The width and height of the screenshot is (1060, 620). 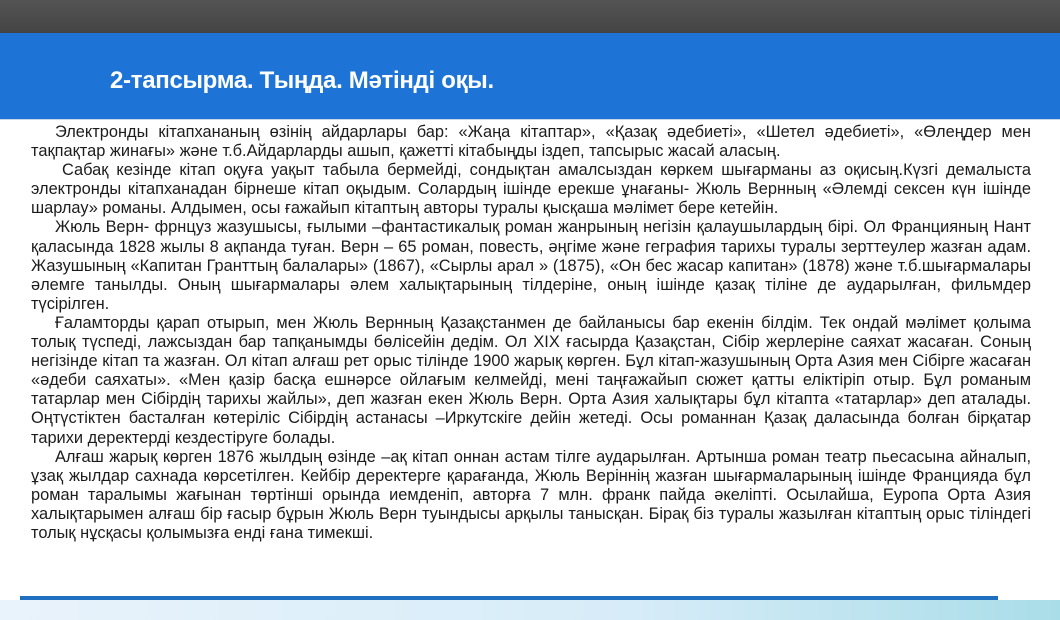 What do you see at coordinates (530, 610) in the screenshot?
I see `bottom-decoration` at bounding box center [530, 610].